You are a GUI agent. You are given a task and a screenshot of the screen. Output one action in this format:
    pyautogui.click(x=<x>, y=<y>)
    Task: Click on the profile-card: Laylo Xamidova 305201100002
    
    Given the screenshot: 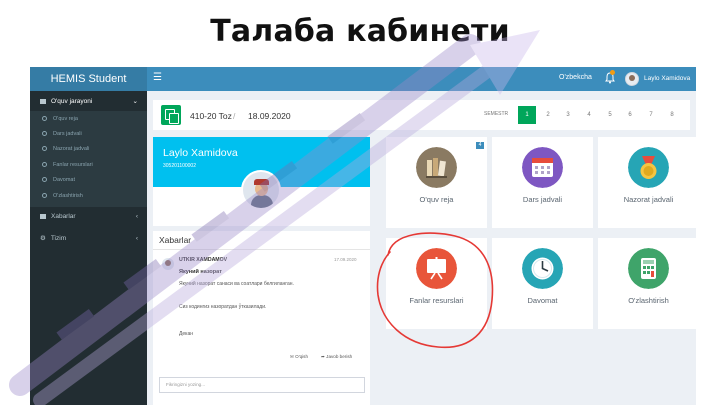 What is the action you would take?
    pyautogui.click(x=261, y=181)
    